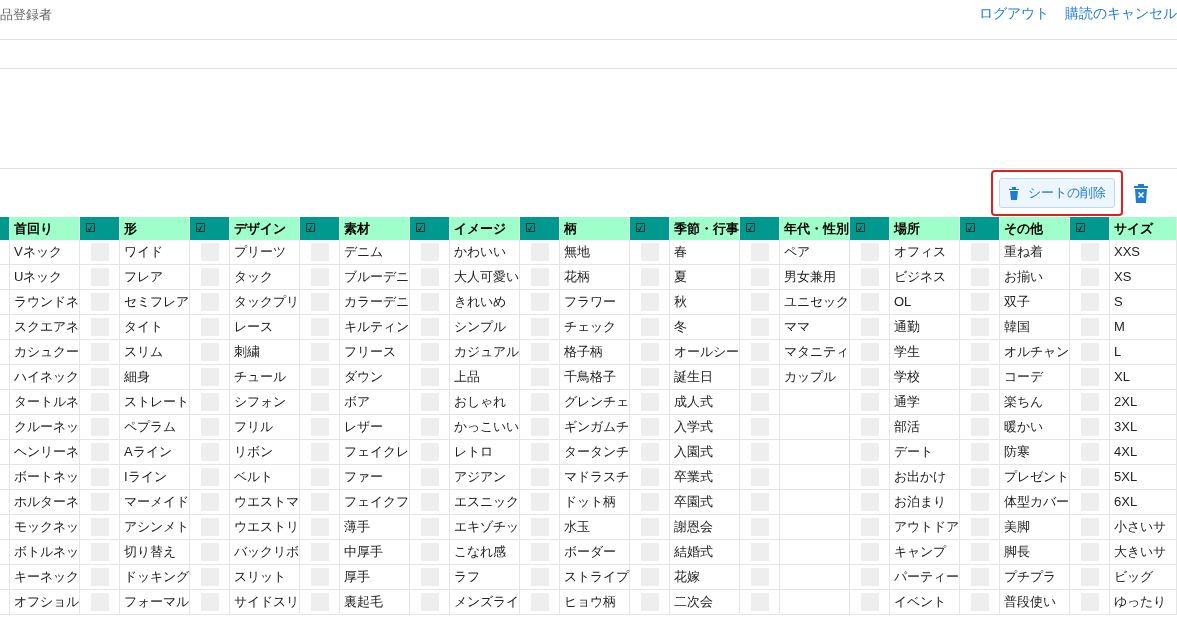 The width and height of the screenshot is (1177, 617). I want to click on table-cell: 花嫁, so click(705, 577).